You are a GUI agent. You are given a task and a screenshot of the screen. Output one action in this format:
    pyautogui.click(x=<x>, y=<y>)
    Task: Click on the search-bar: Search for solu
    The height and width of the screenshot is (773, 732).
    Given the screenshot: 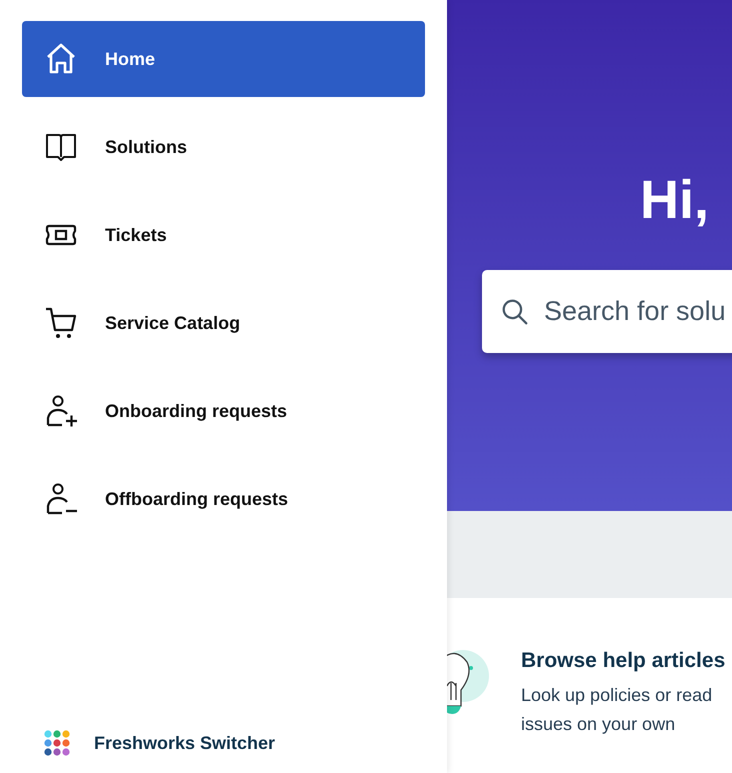 What is the action you would take?
    pyautogui.click(x=607, y=311)
    